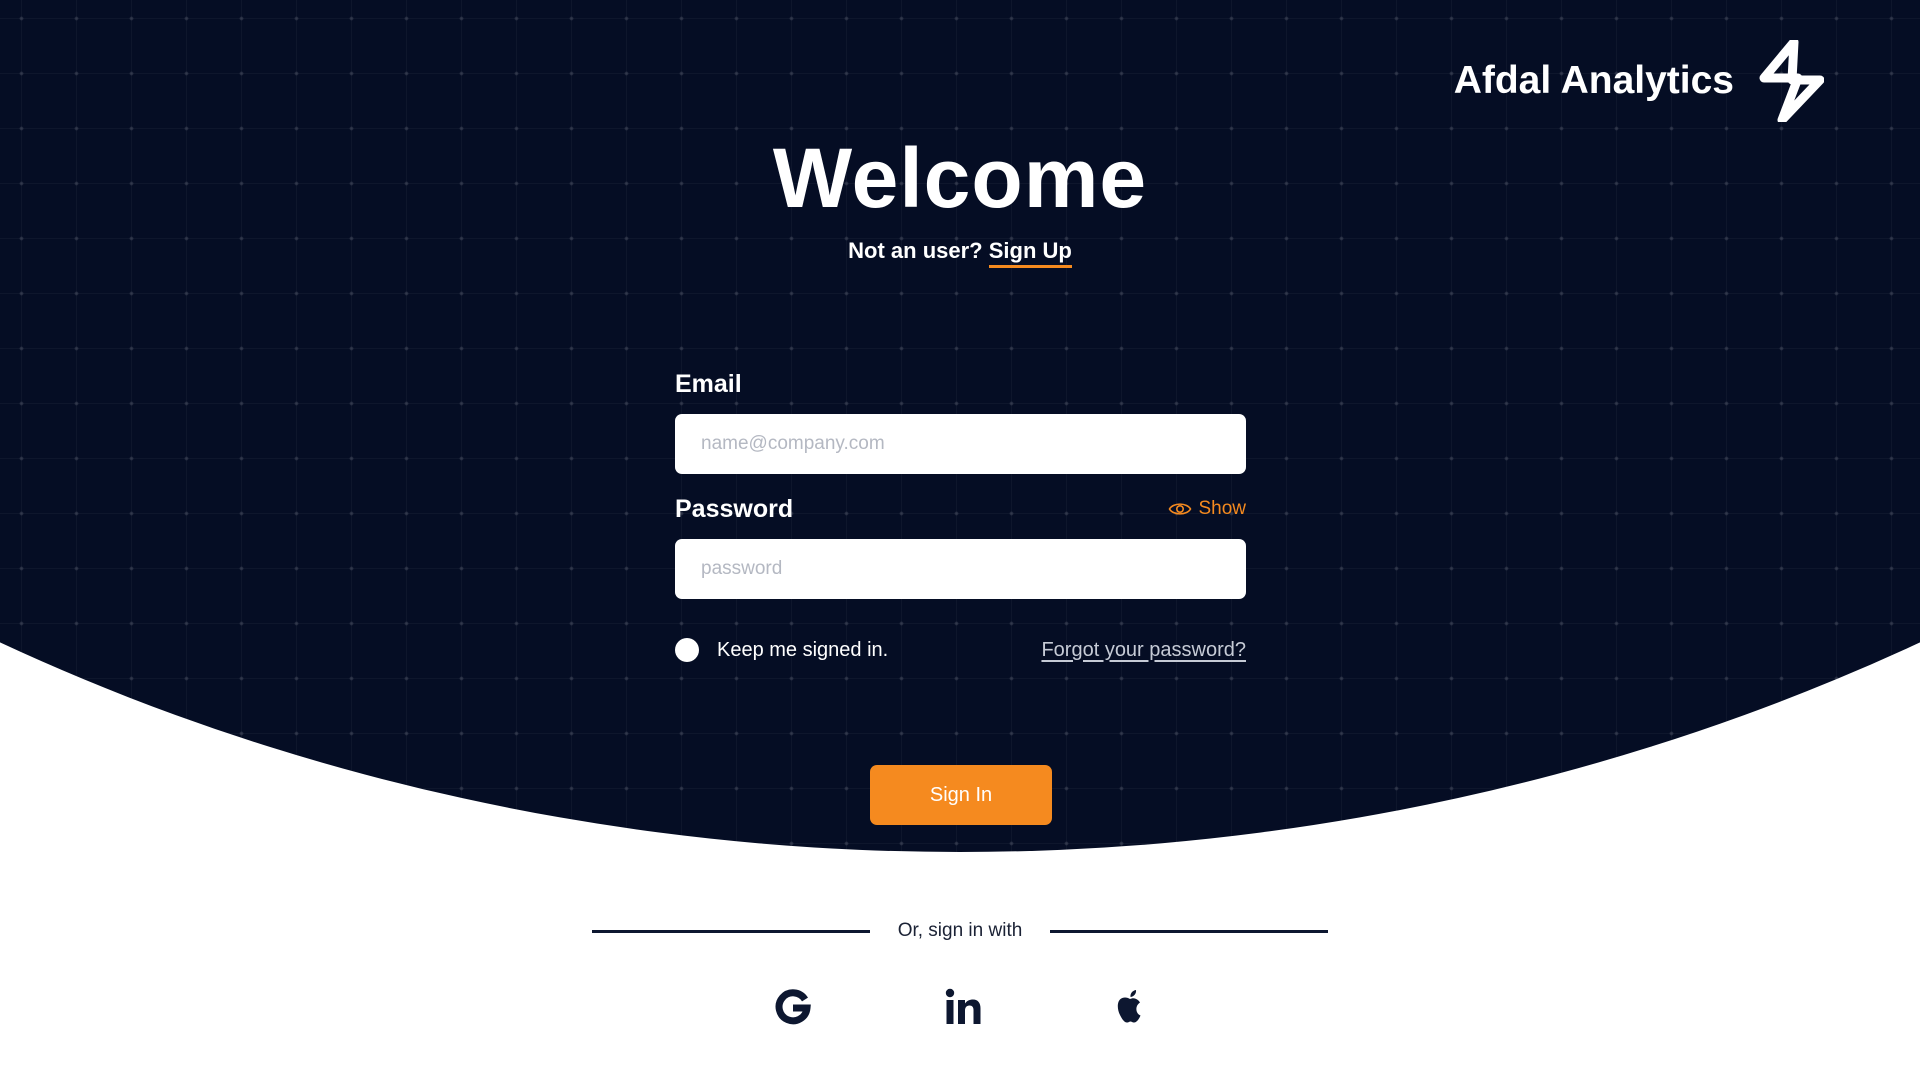  What do you see at coordinates (960, 509) in the screenshot?
I see `password-label-row: Password Show` at bounding box center [960, 509].